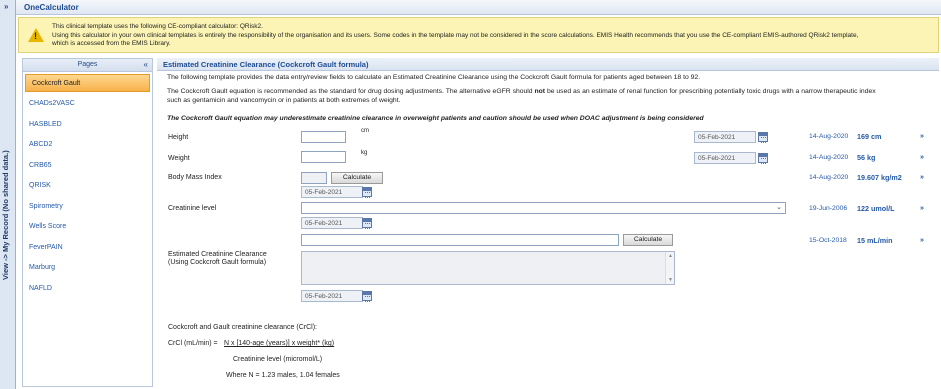  What do you see at coordinates (332, 223) in the screenshot?
I see `creatinine-date: 05-Feb-2021` at bounding box center [332, 223].